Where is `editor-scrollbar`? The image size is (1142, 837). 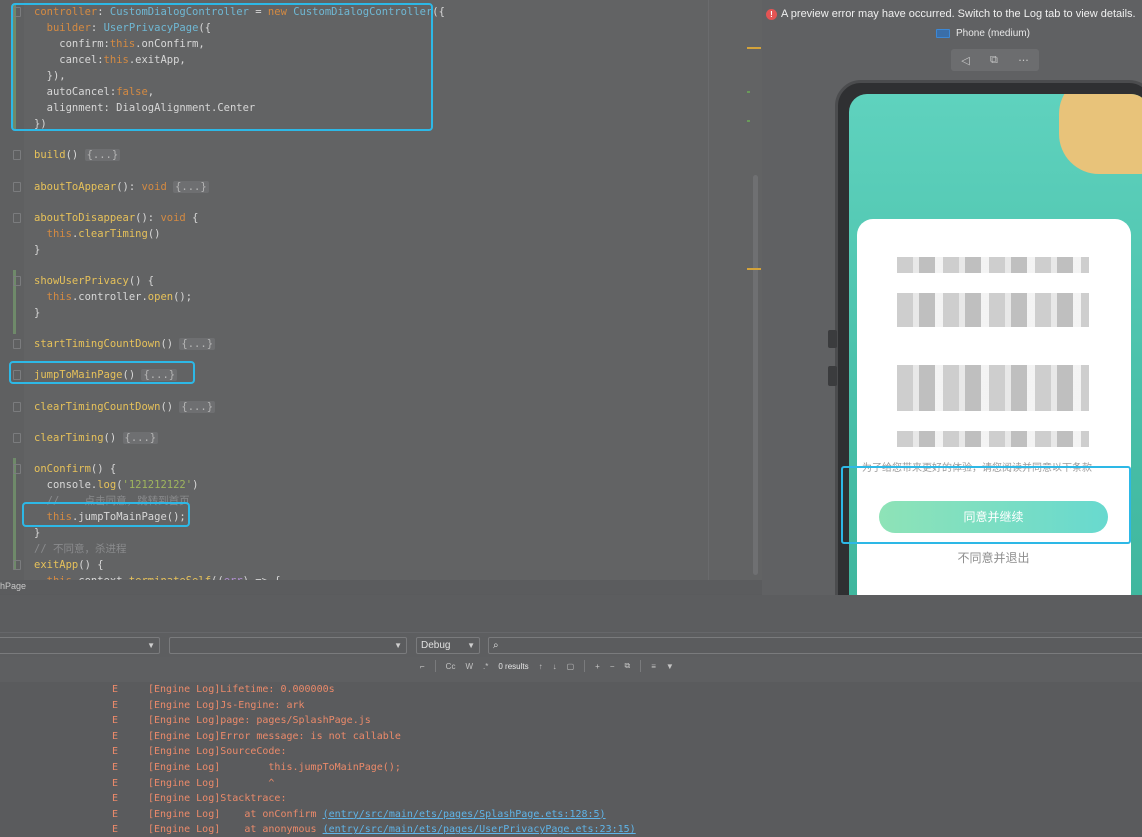
editor-scrollbar is located at coordinates (755, 375).